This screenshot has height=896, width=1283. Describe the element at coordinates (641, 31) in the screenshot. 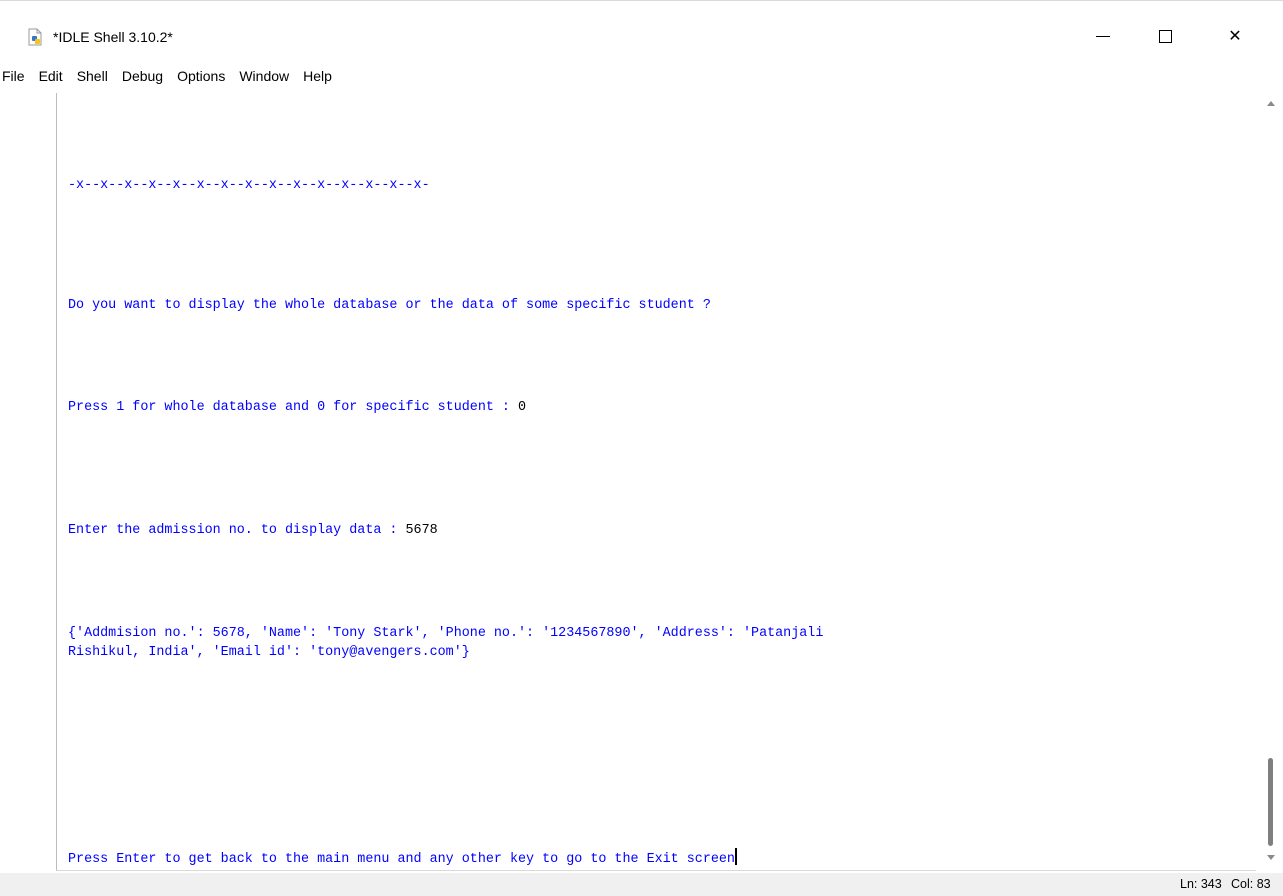

I see `title-bar: *IDLE Shell 3.10.2* ✕` at that location.